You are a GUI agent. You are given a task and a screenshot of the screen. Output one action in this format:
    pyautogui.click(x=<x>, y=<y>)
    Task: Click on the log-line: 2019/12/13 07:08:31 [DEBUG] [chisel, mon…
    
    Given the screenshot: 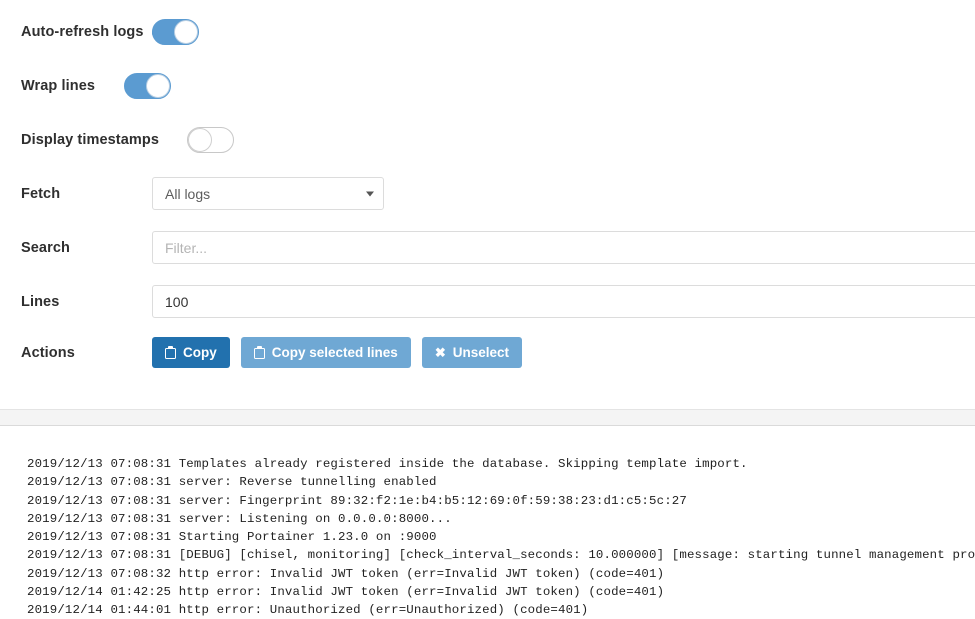 What is the action you would take?
    pyautogui.click(x=501, y=555)
    